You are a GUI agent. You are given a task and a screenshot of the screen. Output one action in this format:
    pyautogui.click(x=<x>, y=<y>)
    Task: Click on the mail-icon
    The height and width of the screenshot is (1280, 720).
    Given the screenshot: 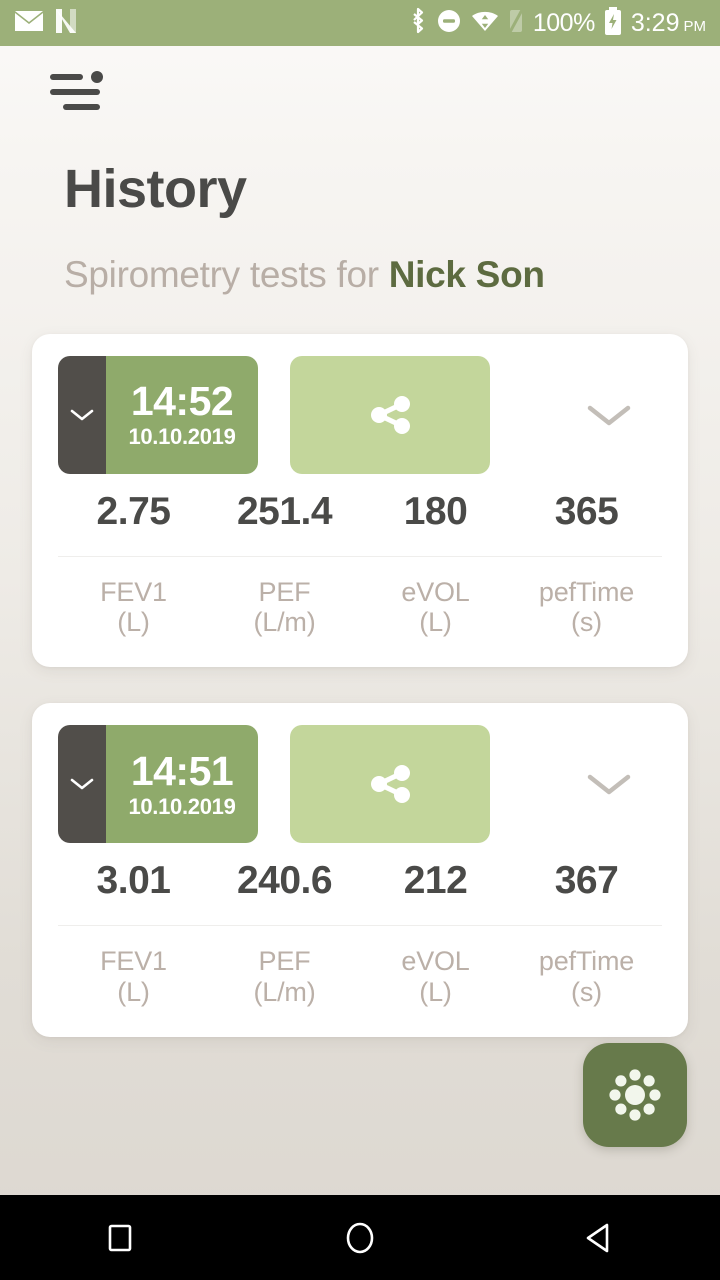 What is the action you would take?
    pyautogui.click(x=29, y=23)
    